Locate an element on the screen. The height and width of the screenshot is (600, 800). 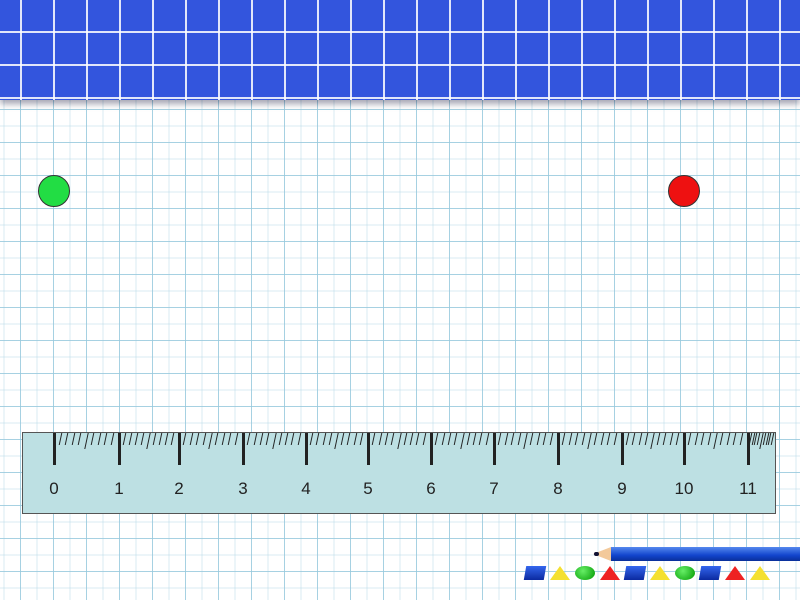
green-point is located at coordinates (54, 191).